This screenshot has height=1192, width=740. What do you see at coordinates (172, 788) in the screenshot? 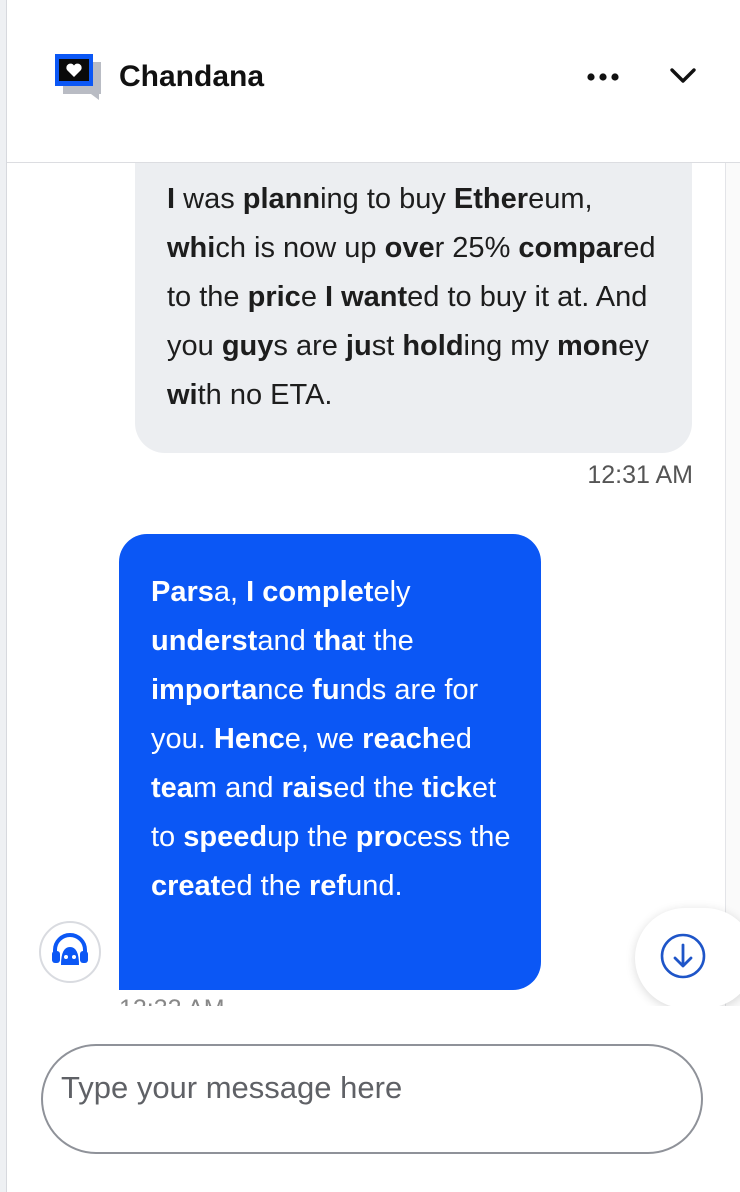
I see `message-text-segment: tea` at bounding box center [172, 788].